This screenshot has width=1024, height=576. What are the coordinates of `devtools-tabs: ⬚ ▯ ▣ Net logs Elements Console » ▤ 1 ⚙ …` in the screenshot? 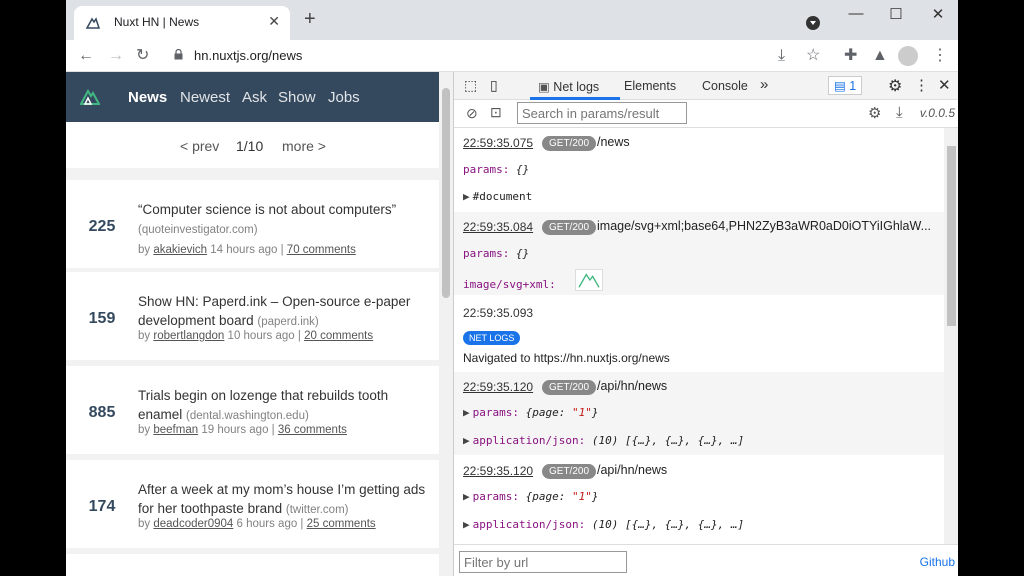 It's located at (706, 86).